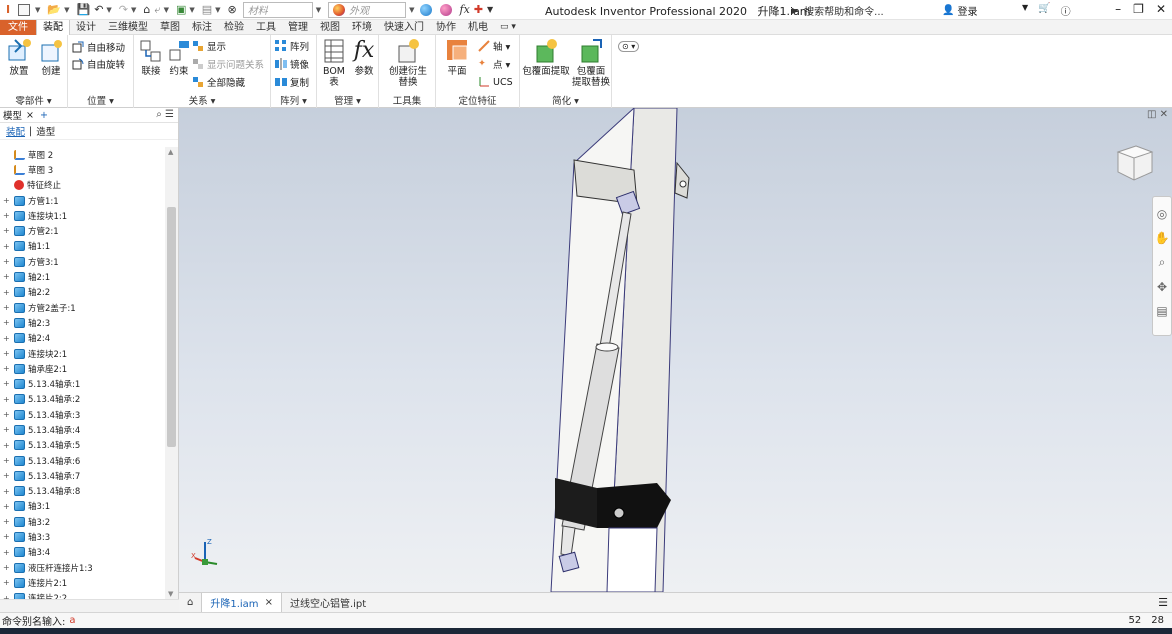 This screenshot has height=634, width=1172. Describe the element at coordinates (1044, 10) in the screenshot. I see `cart-icon: 🛒` at that location.